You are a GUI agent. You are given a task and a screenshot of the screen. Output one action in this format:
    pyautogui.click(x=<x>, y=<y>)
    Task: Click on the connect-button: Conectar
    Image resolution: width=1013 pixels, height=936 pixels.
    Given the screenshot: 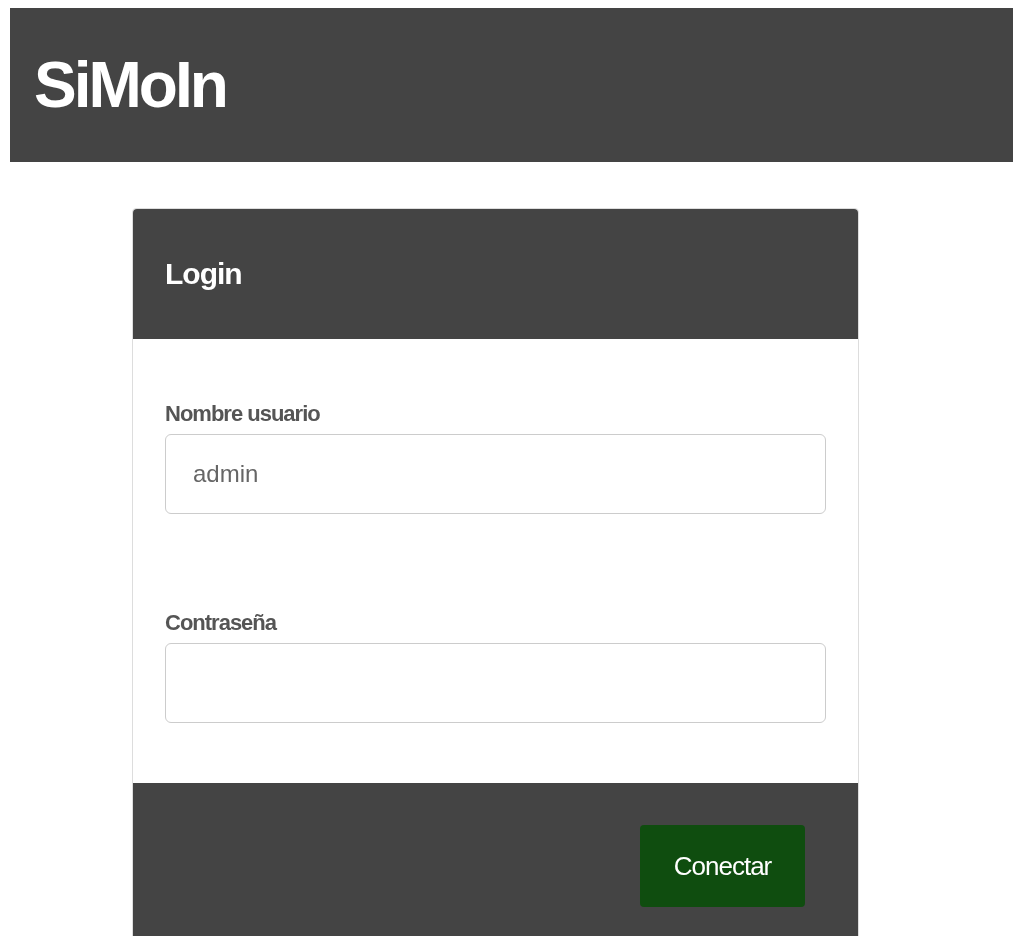 What is the action you would take?
    pyautogui.click(x=722, y=866)
    